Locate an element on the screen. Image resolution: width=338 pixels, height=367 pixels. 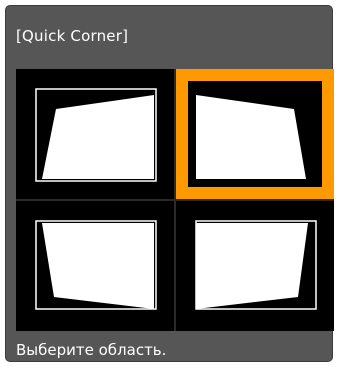
keystone-bottom-left-icon is located at coordinates (96, 265).